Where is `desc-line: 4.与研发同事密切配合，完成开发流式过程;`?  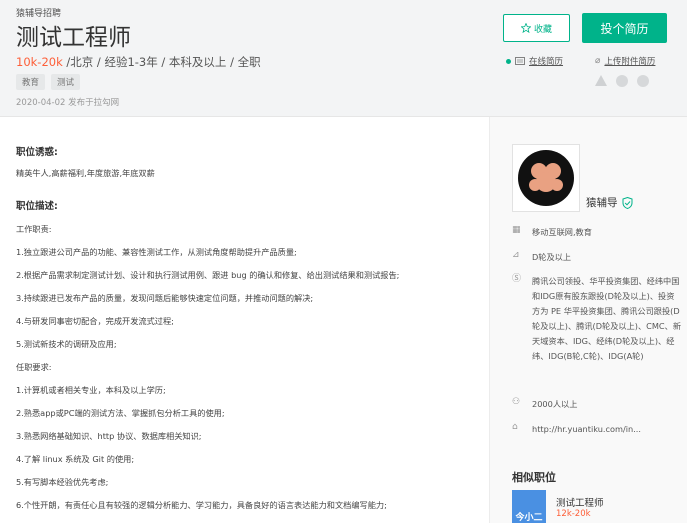 desc-line: 4.与研发同事密切配合，完成开发流式过程; is located at coordinates (95, 321).